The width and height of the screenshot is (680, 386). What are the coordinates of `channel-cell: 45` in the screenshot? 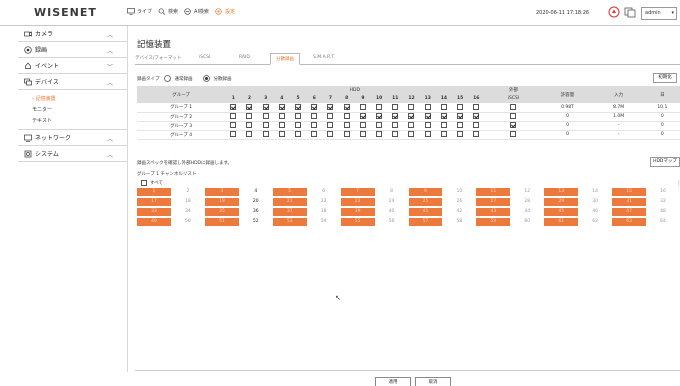 It's located at (561, 212).